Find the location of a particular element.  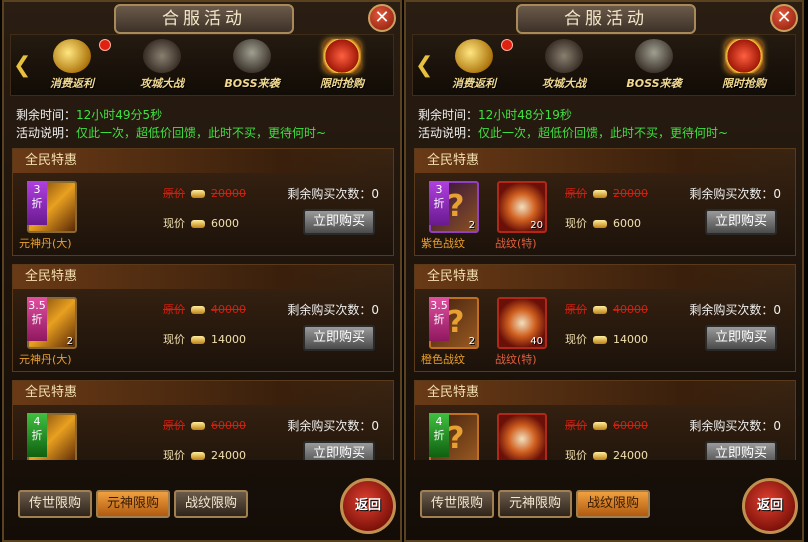

current-price: 现价 14000 is located at coordinates (204, 339).